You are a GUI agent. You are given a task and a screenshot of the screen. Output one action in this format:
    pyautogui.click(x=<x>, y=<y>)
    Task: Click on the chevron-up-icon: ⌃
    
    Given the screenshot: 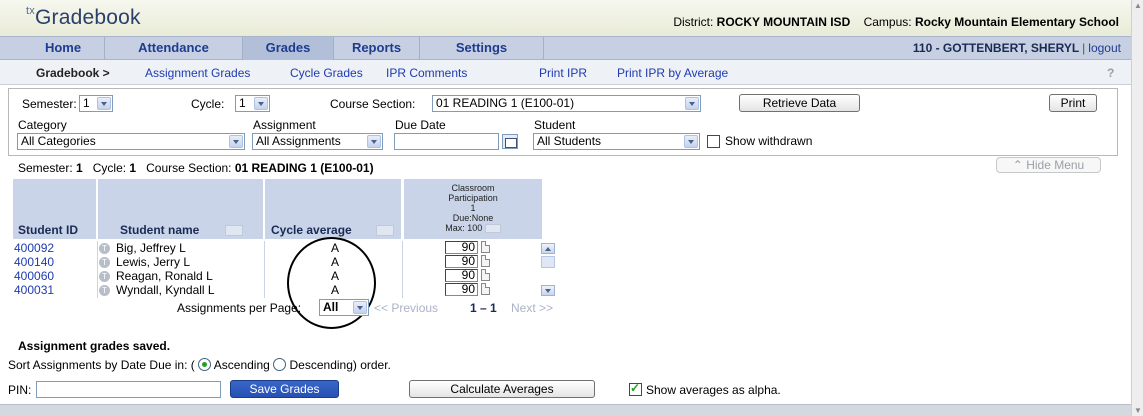 What is the action you would take?
    pyautogui.click(x=1017, y=165)
    